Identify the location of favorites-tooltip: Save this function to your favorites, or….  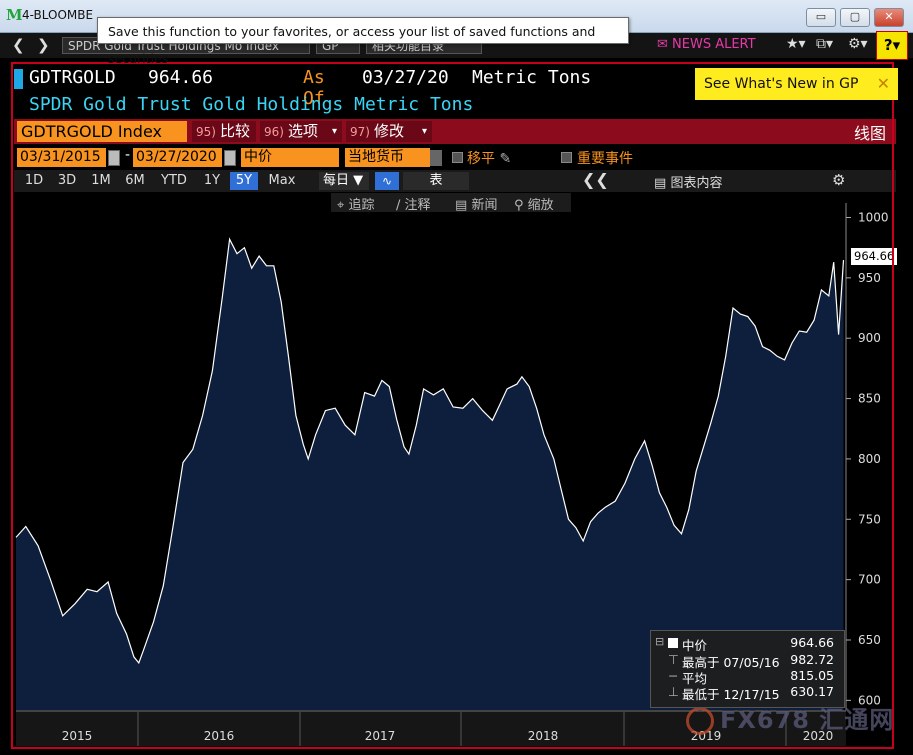
(363, 41).